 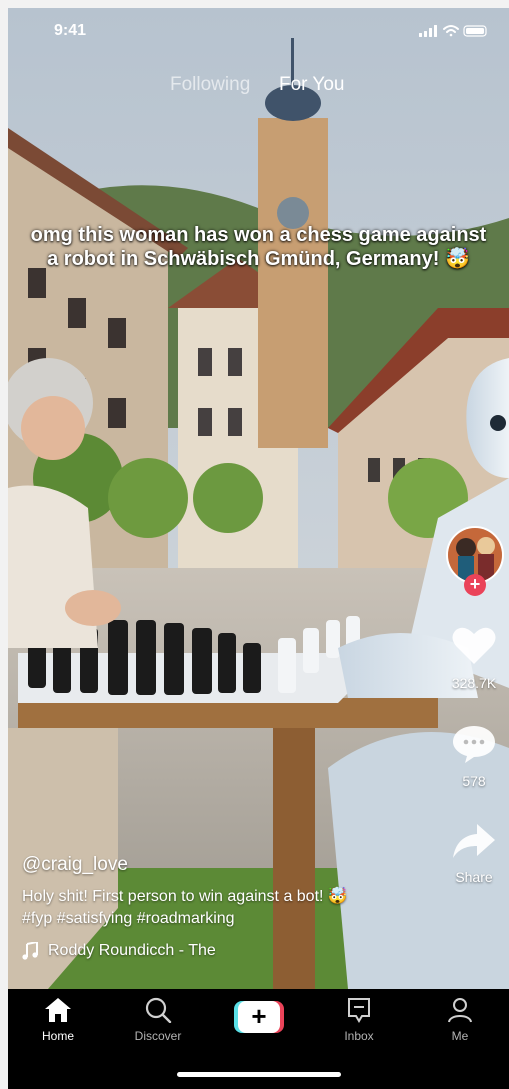 I want to click on tab-me-label: Me, so click(x=460, y=1036).